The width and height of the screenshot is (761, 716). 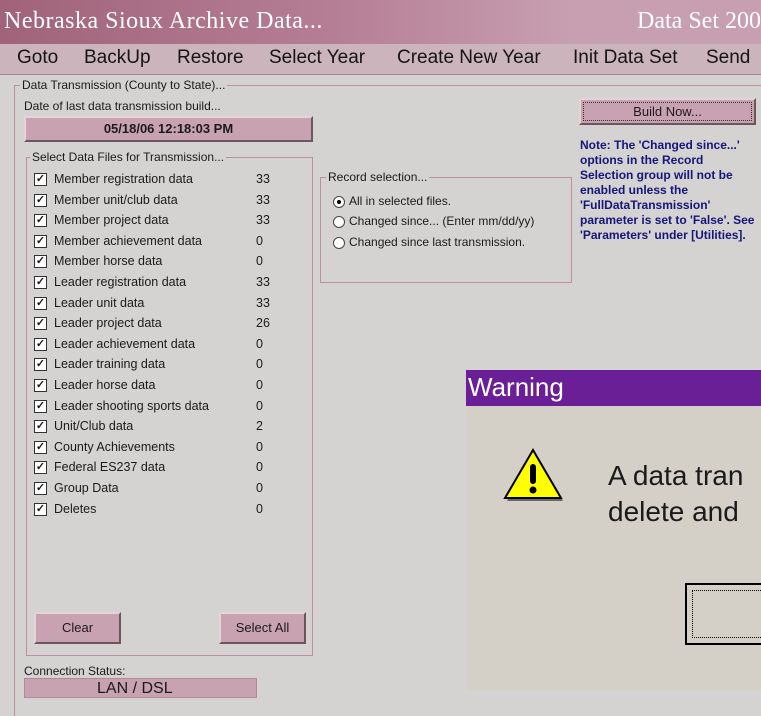 I want to click on file-label: Leader training data, so click(x=110, y=364).